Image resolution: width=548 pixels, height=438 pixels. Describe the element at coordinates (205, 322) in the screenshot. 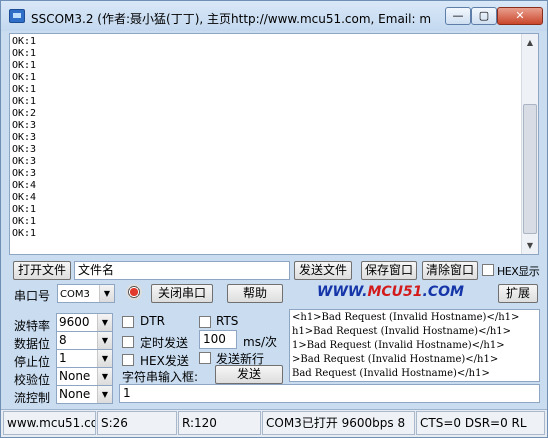

I see `rts-checkbox` at that location.